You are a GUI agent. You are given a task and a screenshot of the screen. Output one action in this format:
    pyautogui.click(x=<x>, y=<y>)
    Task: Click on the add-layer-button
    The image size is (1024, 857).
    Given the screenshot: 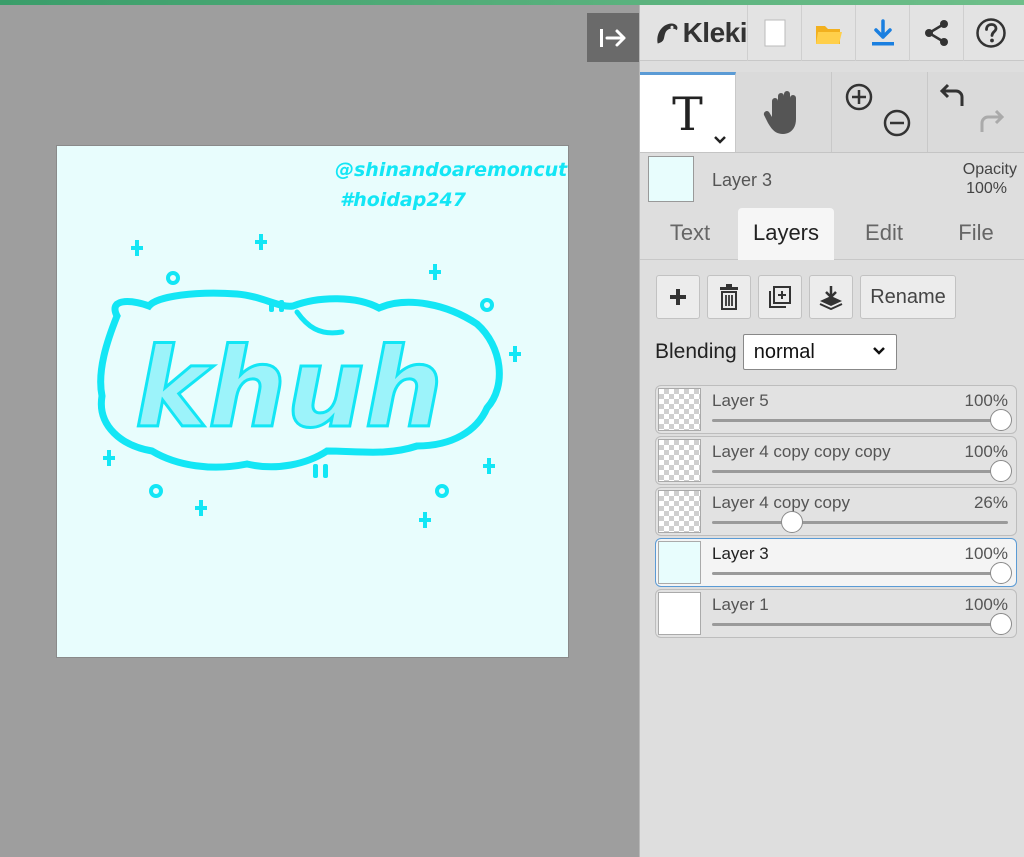 What is the action you would take?
    pyautogui.click(x=678, y=297)
    